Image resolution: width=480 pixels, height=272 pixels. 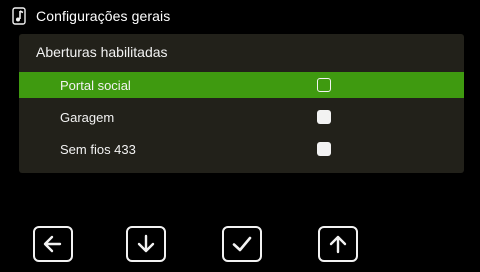 I want to click on check-icon, so click(x=242, y=244).